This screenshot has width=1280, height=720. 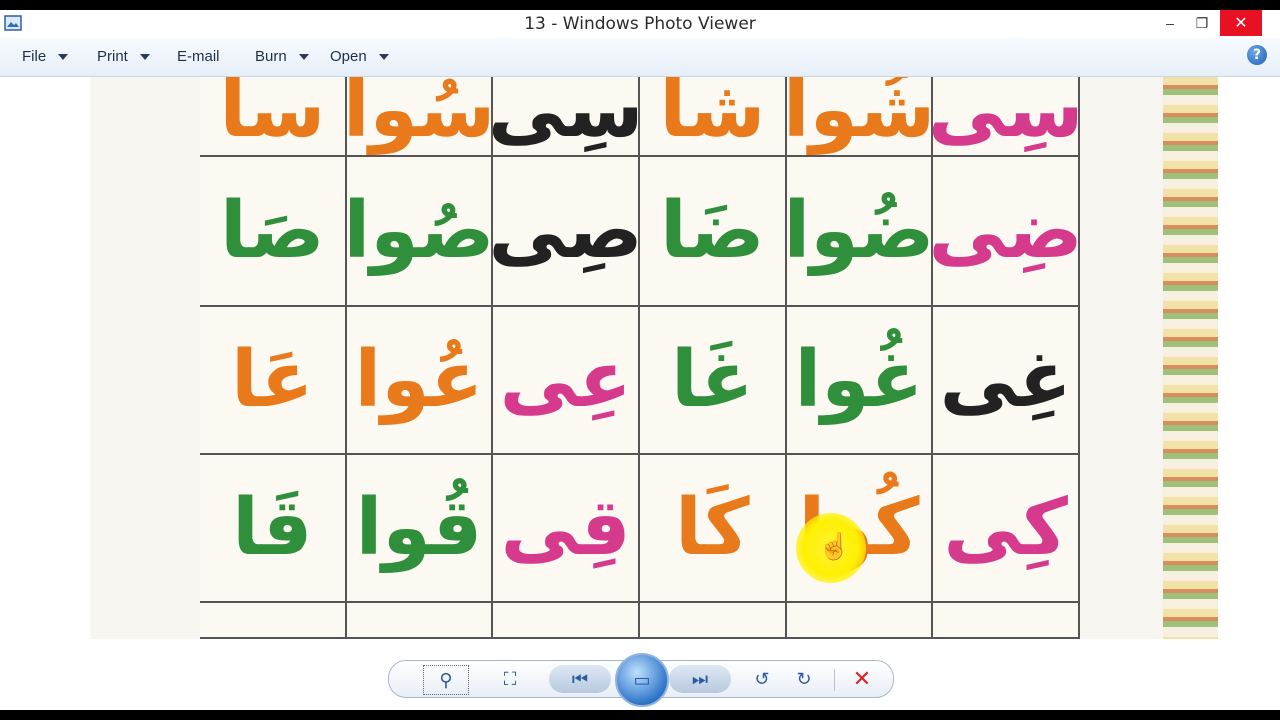 I want to click on slideshow-icon: ▭, so click(x=642, y=680).